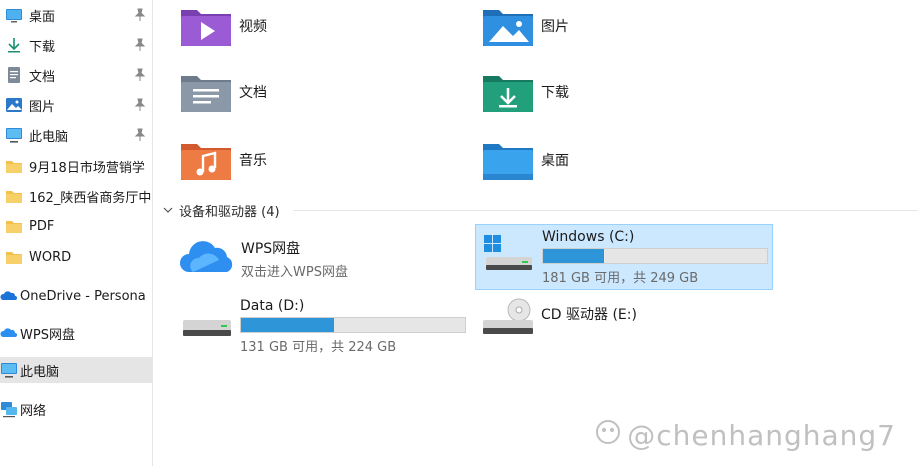 This screenshot has width=918, height=466. Describe the element at coordinates (47, 335) in the screenshot. I see `sidebar-item-label: WPS网盘` at that location.